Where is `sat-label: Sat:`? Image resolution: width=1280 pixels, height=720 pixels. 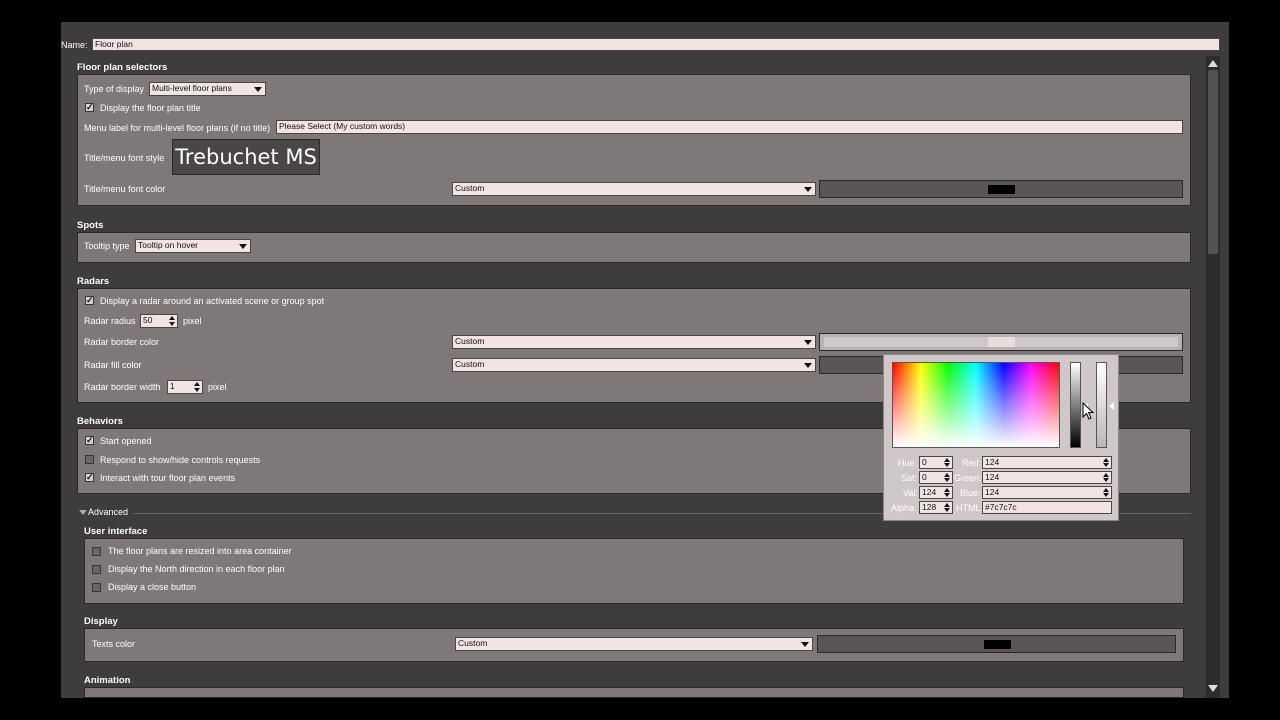
sat-label: Sat: is located at coordinates (909, 478).